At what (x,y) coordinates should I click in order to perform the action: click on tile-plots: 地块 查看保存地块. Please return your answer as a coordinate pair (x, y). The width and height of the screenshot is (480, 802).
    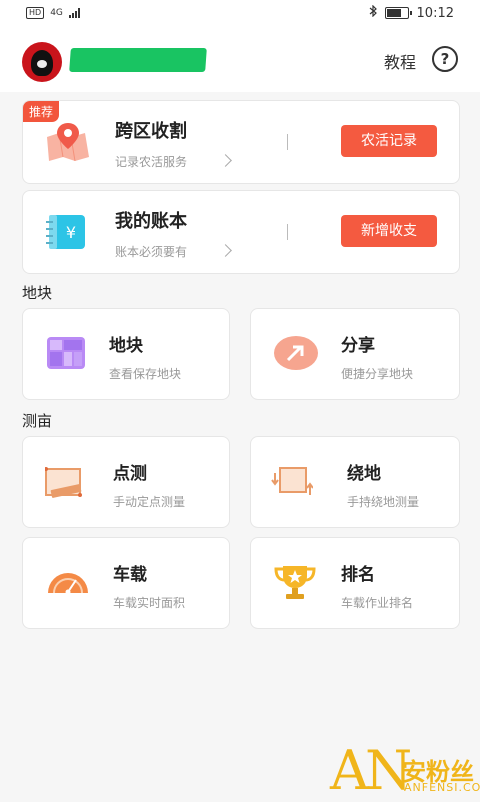
    Looking at the image, I should click on (126, 354).